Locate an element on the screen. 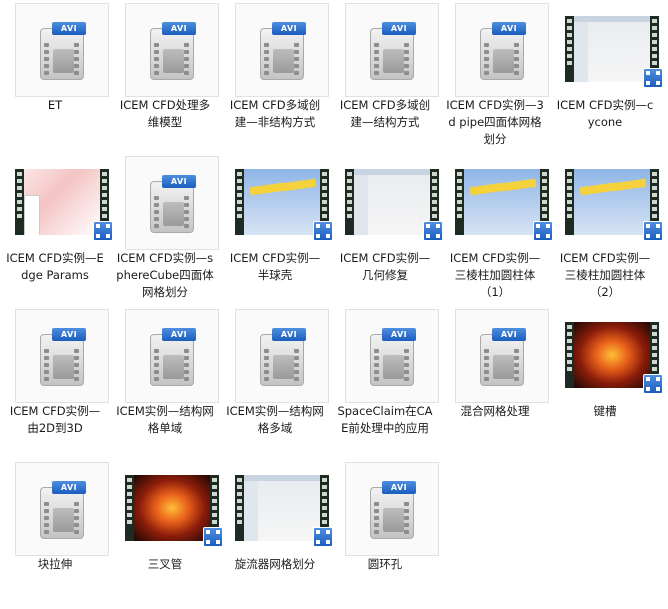 The height and width of the screenshot is (609, 668). file-name-label: 三叉管 is located at coordinates (165, 564).